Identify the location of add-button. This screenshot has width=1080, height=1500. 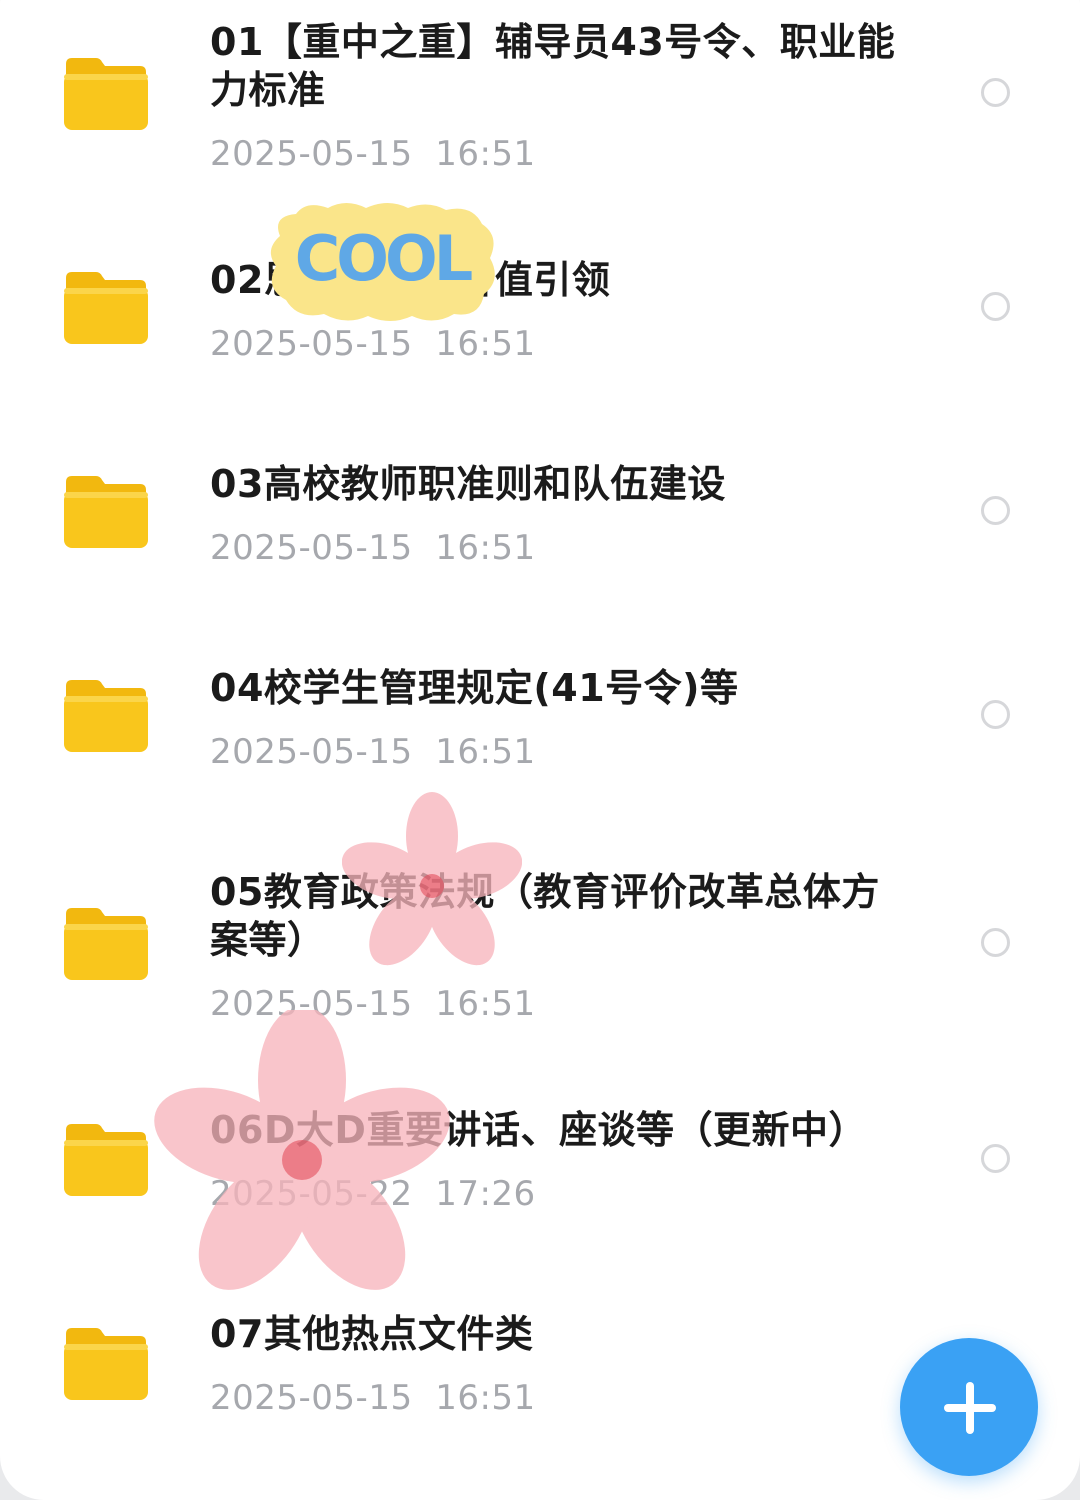
(969, 1407).